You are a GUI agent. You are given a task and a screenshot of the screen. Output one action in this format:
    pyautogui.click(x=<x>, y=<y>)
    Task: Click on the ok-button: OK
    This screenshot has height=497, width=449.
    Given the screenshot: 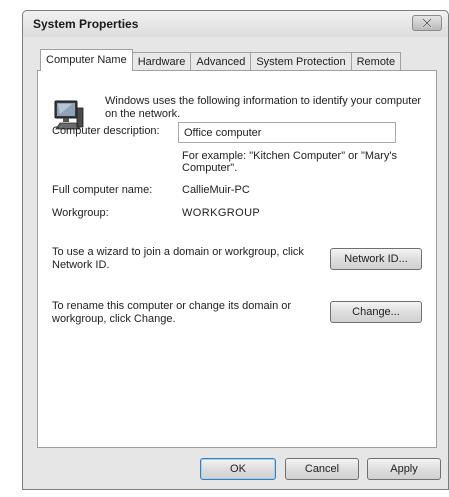 What is the action you would take?
    pyautogui.click(x=238, y=469)
    